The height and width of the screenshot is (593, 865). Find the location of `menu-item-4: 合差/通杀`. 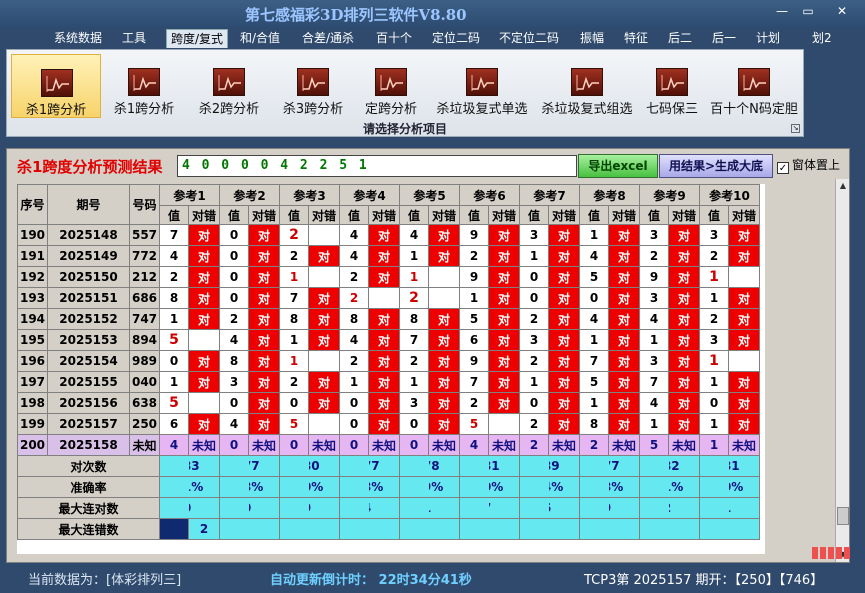

menu-item-4: 合差/通杀 is located at coordinates (328, 38).